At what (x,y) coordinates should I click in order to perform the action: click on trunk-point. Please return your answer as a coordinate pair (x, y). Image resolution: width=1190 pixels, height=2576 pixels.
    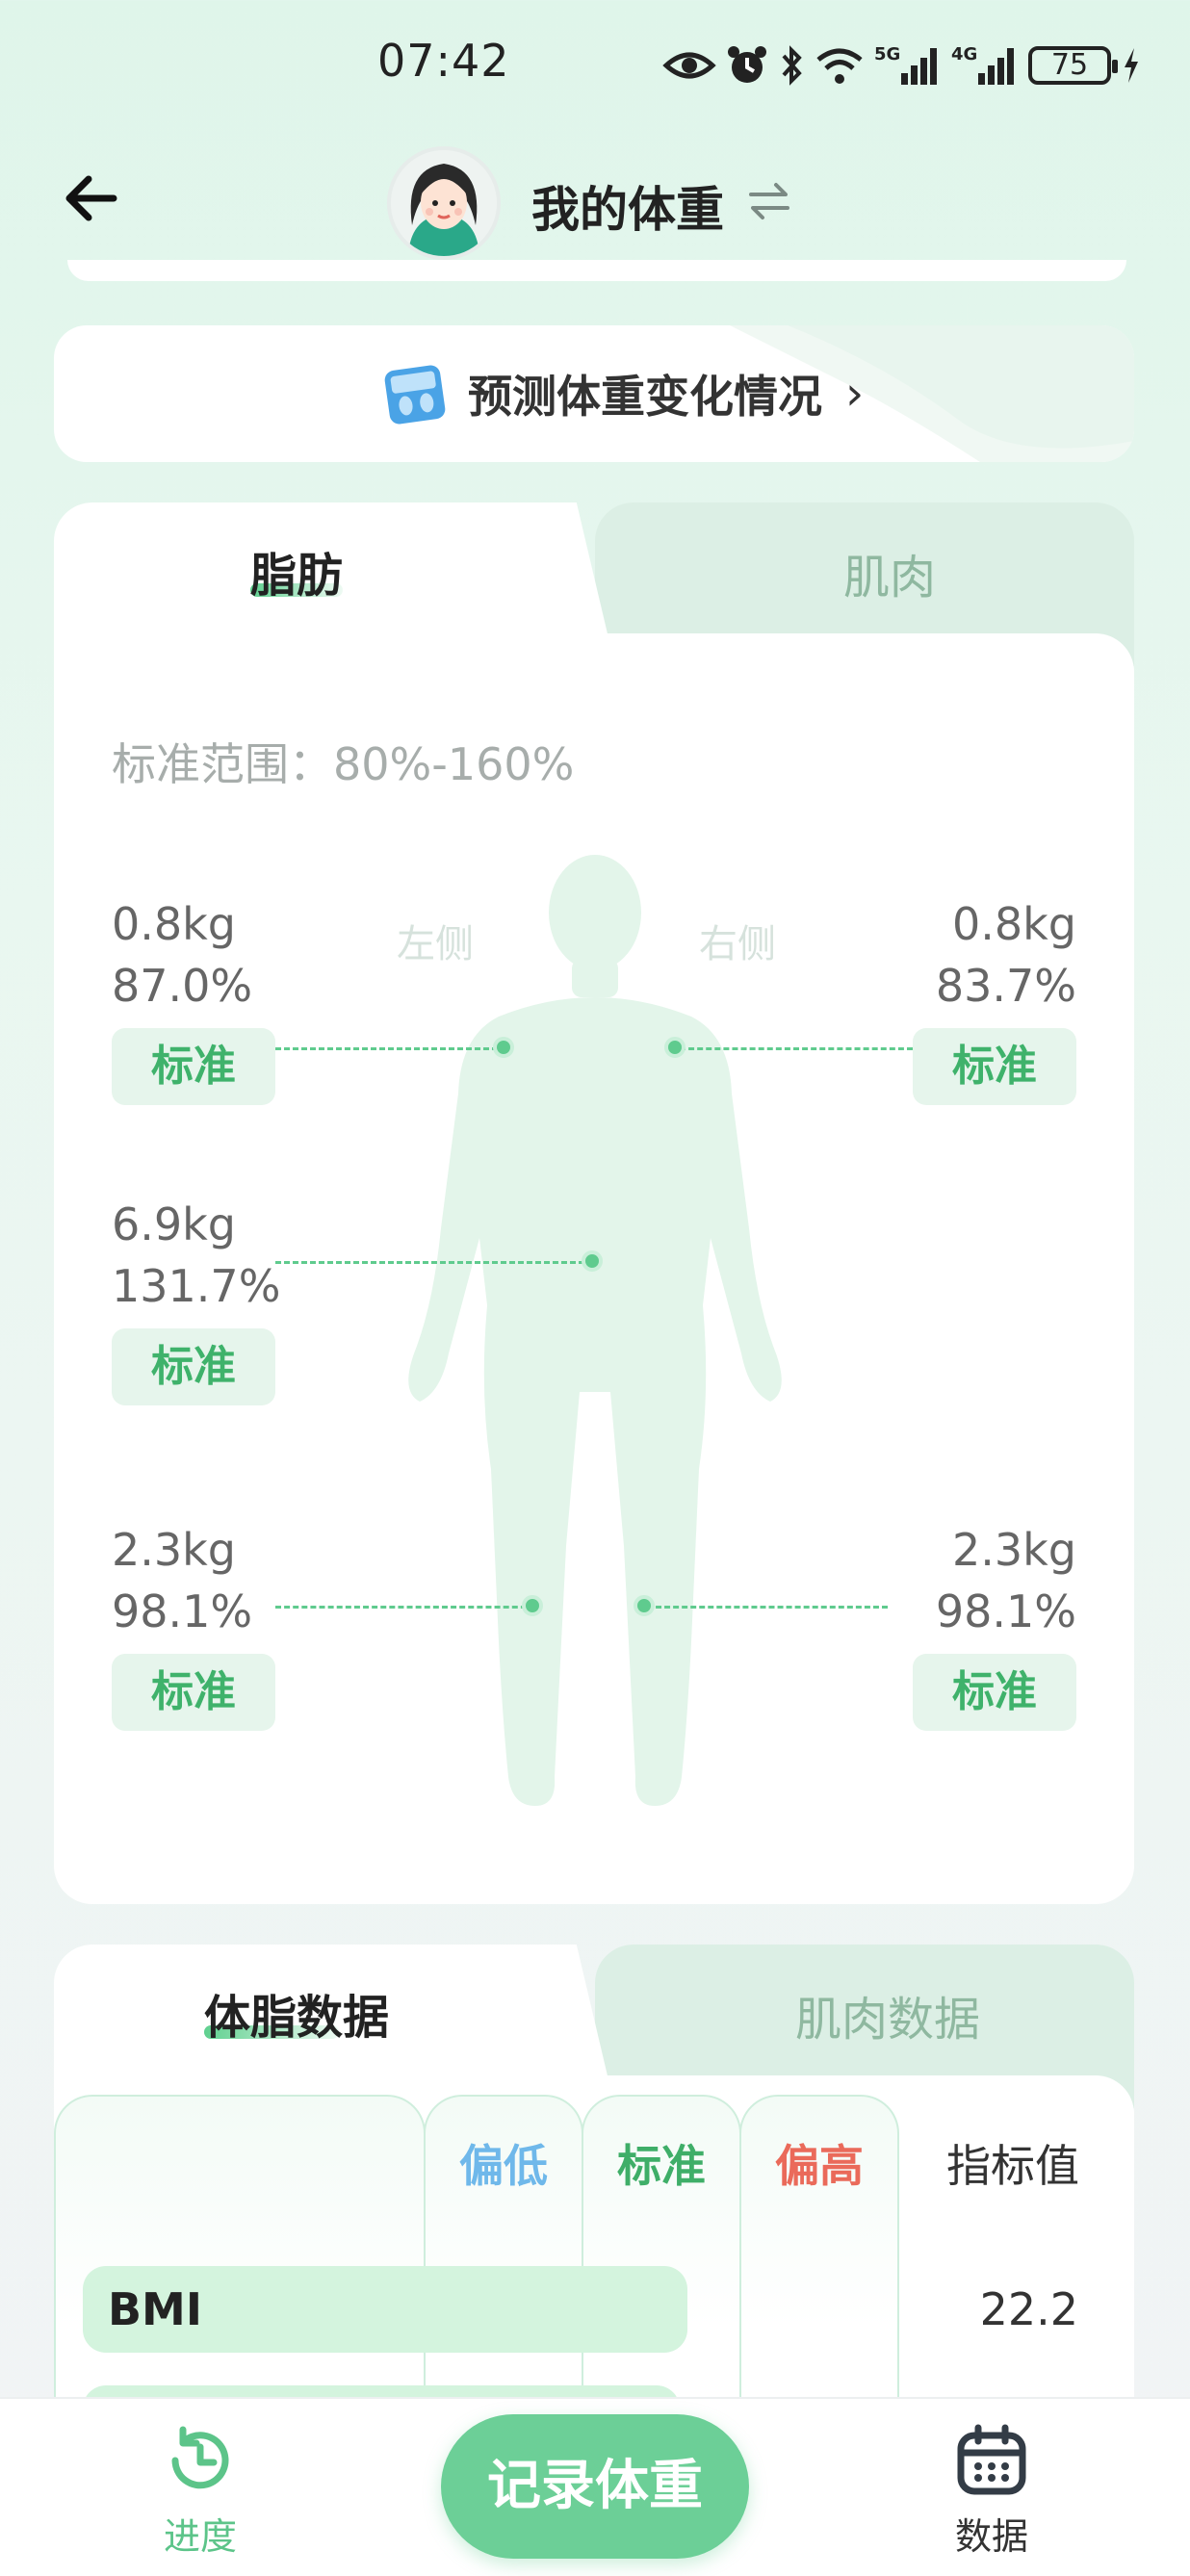
    Looking at the image, I should click on (593, 1261).